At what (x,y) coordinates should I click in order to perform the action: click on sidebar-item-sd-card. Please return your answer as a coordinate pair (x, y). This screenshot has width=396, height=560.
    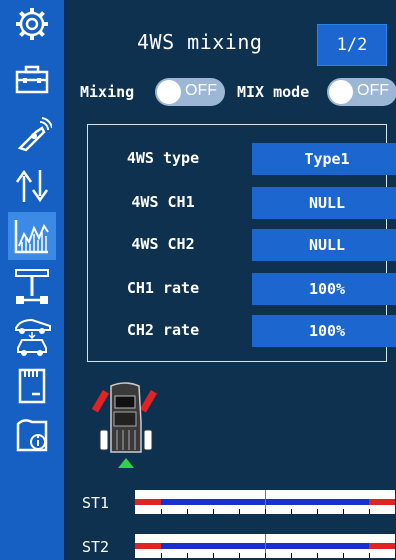
    Looking at the image, I should click on (32, 386).